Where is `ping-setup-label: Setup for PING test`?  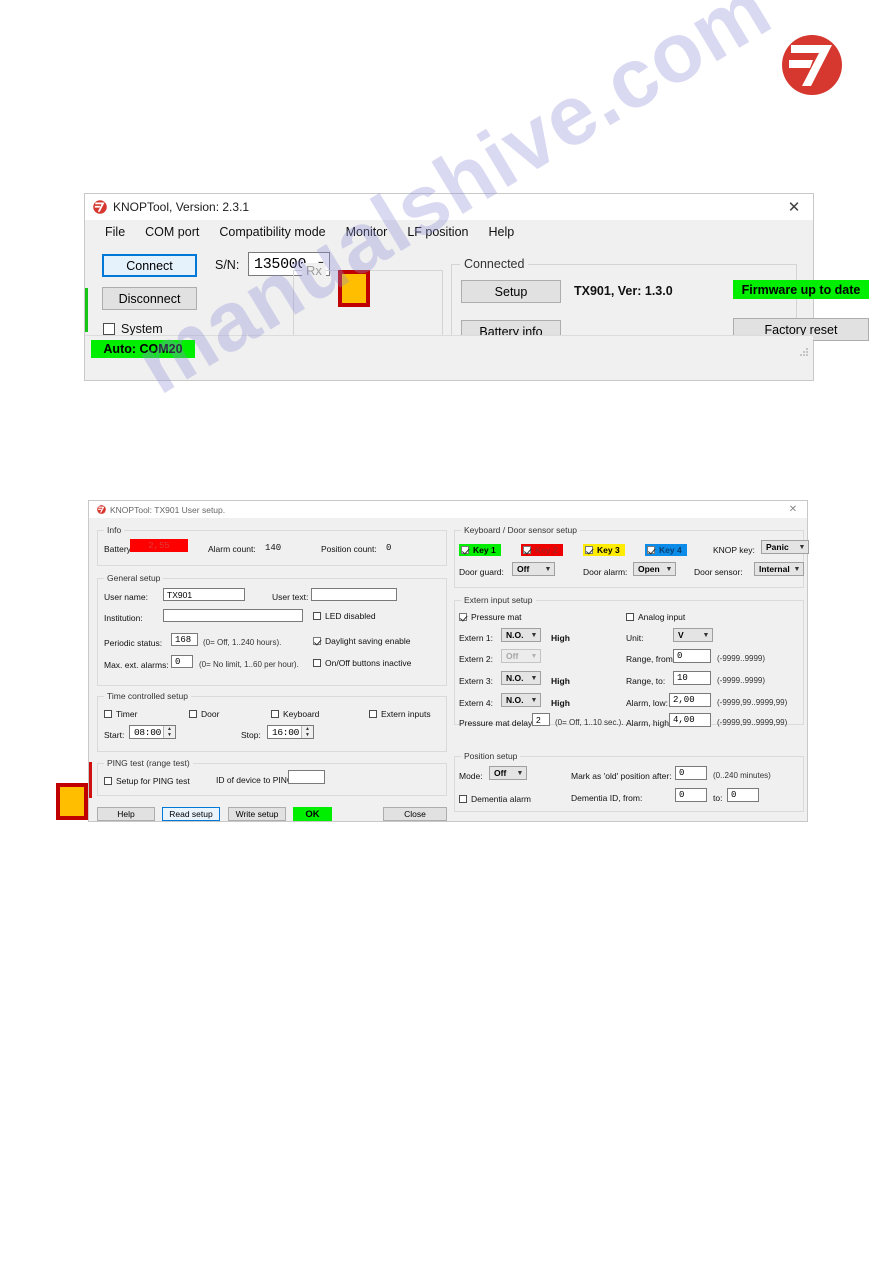 ping-setup-label: Setup for PING test is located at coordinates (153, 781).